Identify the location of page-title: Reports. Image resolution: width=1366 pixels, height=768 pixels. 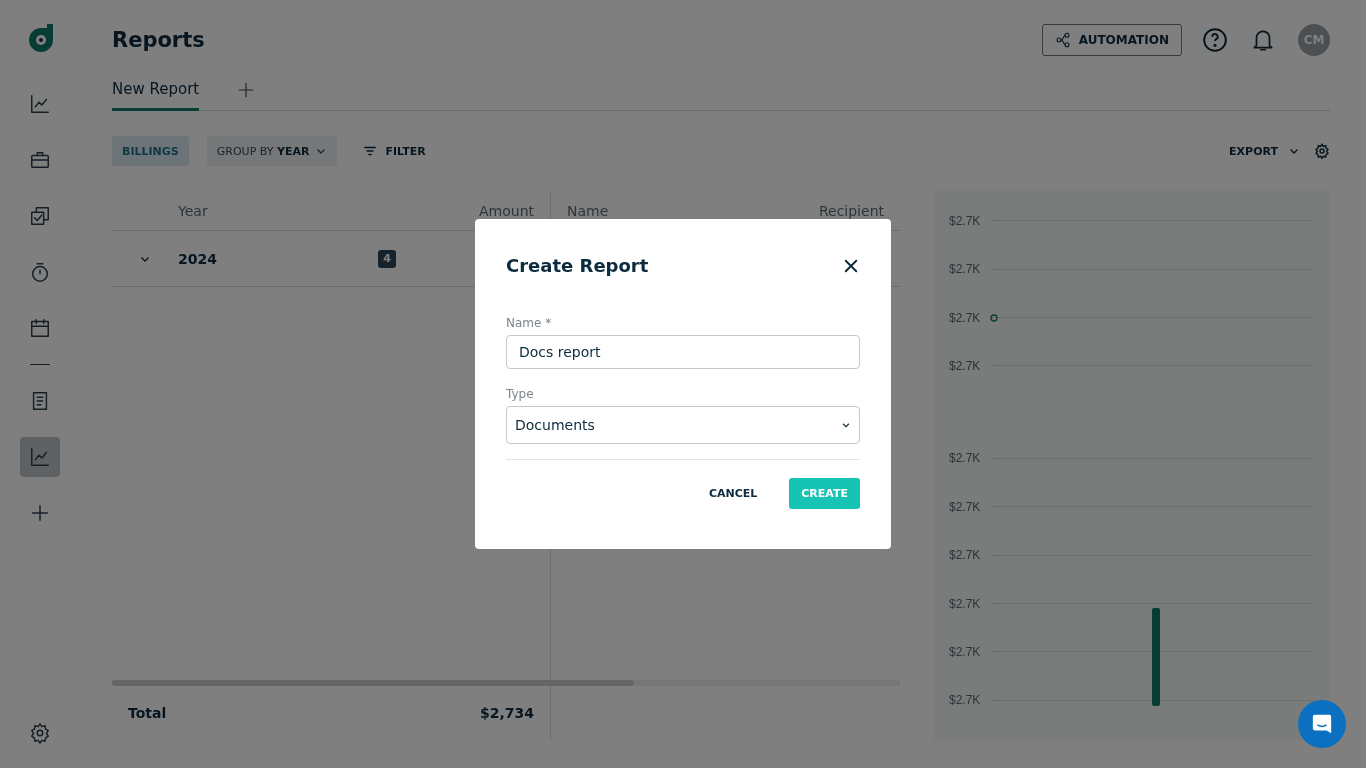
(159, 40).